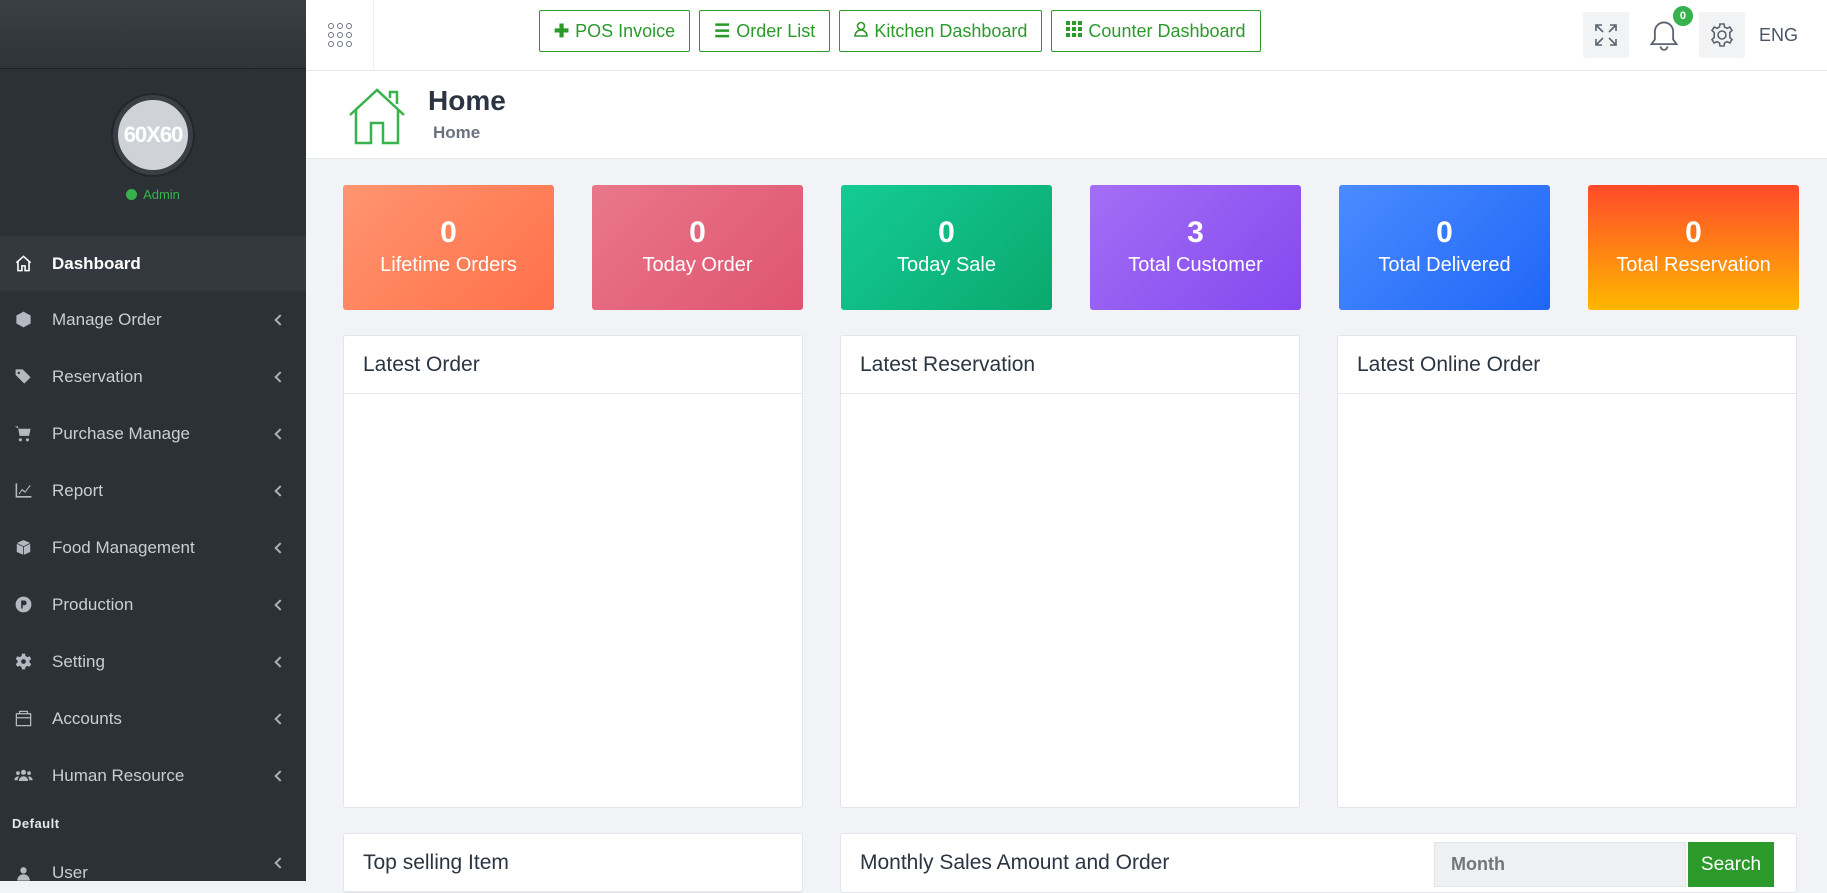 The height and width of the screenshot is (893, 1827). I want to click on month-input, so click(1560, 864).